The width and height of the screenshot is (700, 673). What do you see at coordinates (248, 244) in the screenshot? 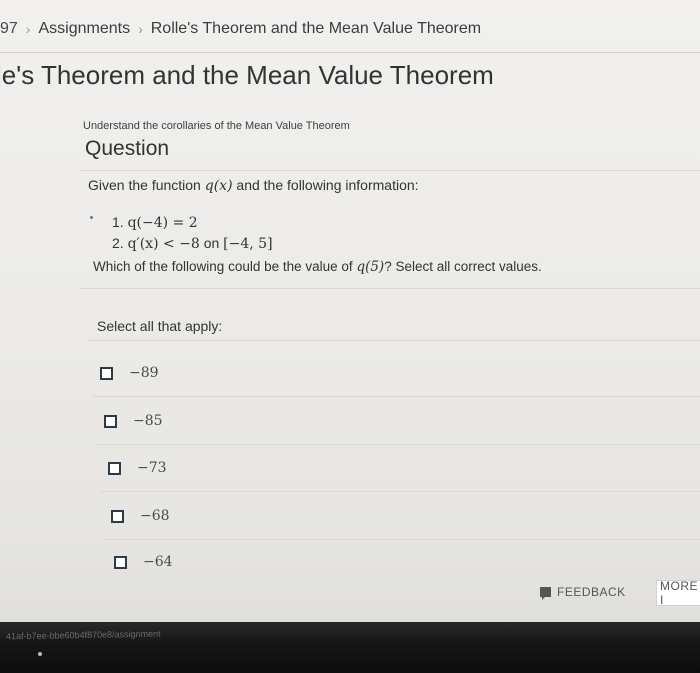
I see `condition-interval: [−4, 5]` at bounding box center [248, 244].